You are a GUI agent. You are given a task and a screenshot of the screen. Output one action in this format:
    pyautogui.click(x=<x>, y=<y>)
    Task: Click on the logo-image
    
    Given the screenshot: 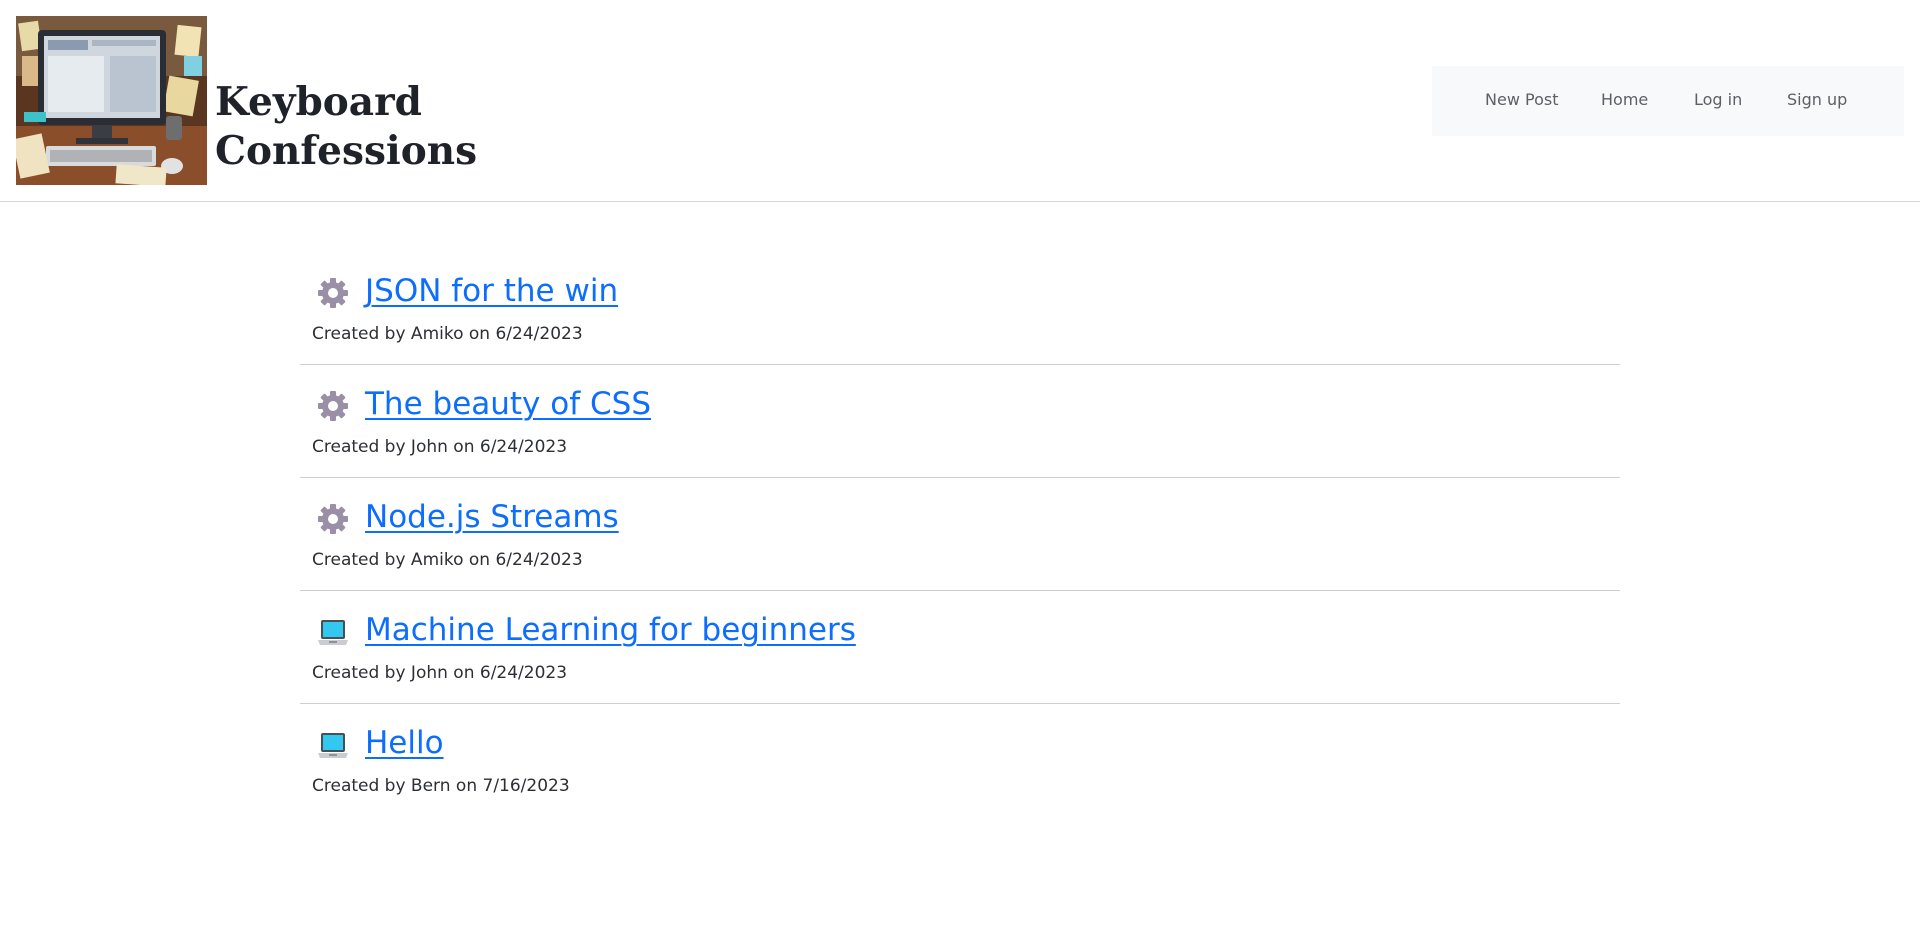 What is the action you would take?
    pyautogui.click(x=111, y=100)
    